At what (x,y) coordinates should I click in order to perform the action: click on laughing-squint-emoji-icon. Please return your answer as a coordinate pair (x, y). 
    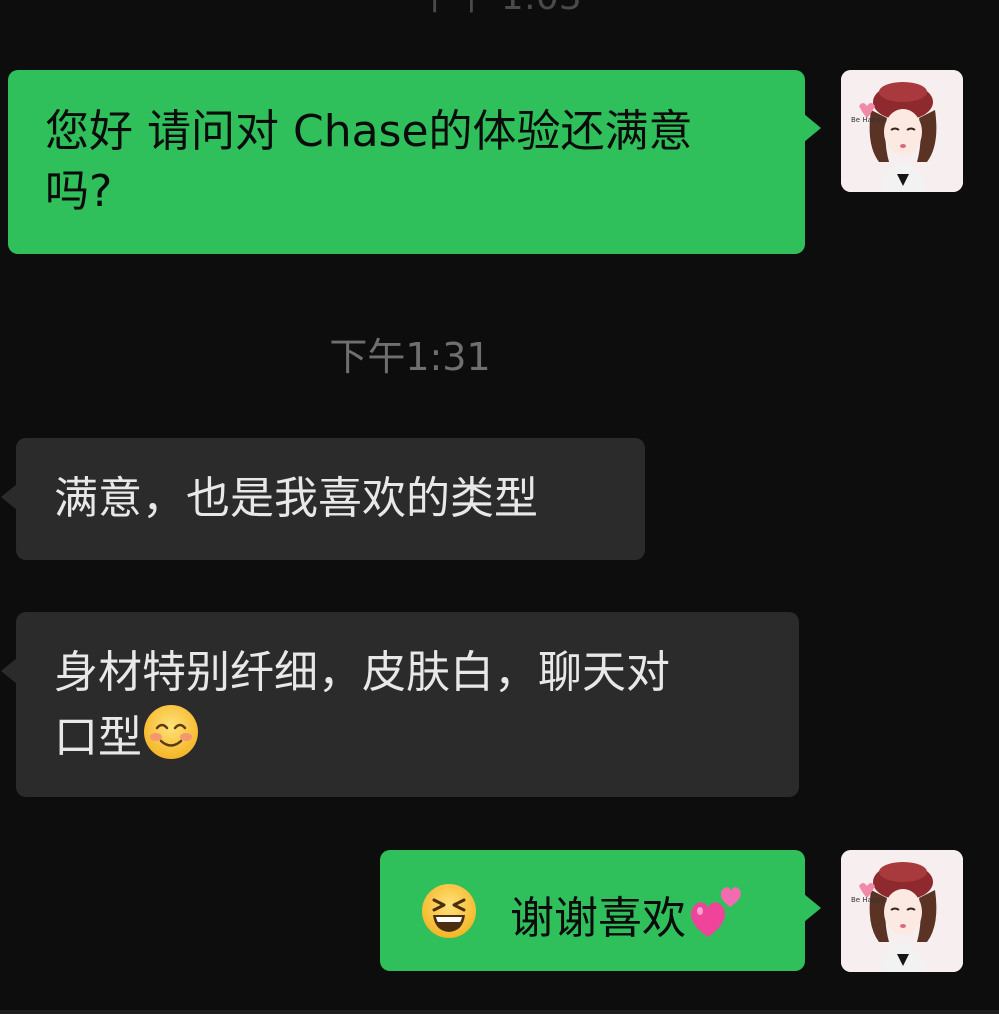
    Looking at the image, I should click on (449, 919).